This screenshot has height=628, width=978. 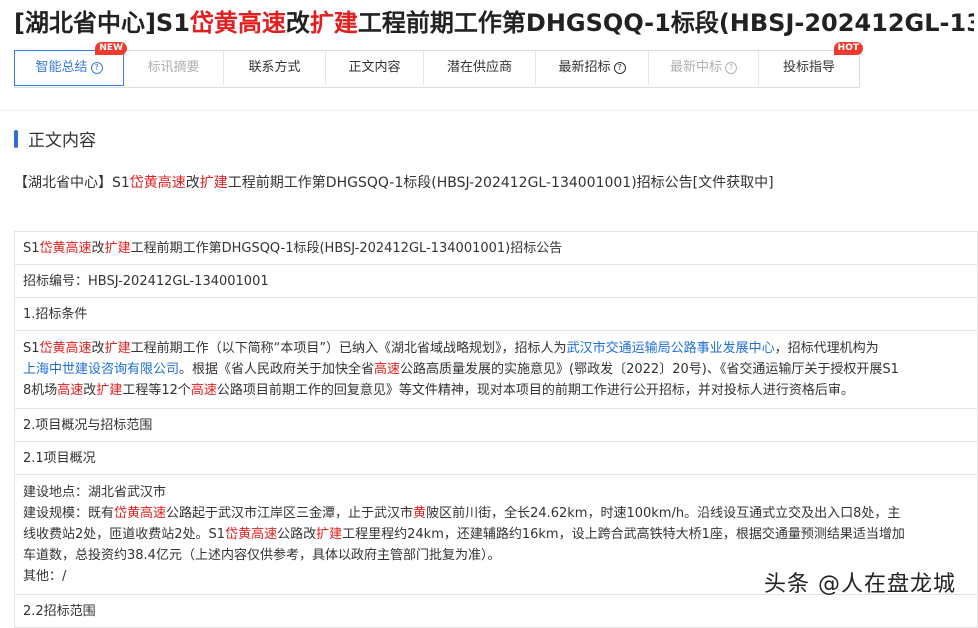 I want to click on cell-text: 。根据《省人民政府关于加快全省, so click(x=277, y=369).